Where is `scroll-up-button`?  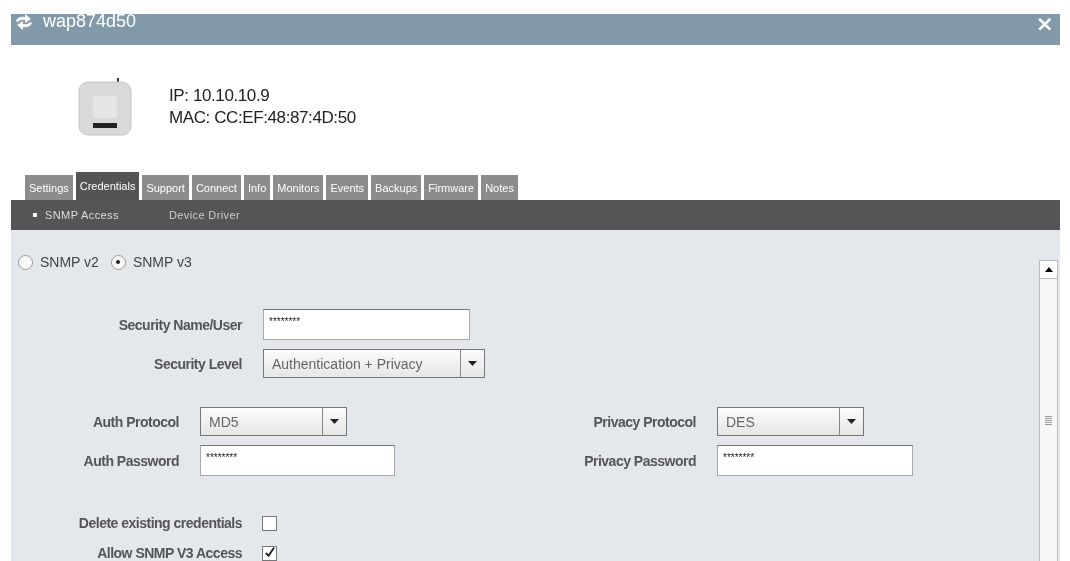
scroll-up-button is located at coordinates (1048, 270).